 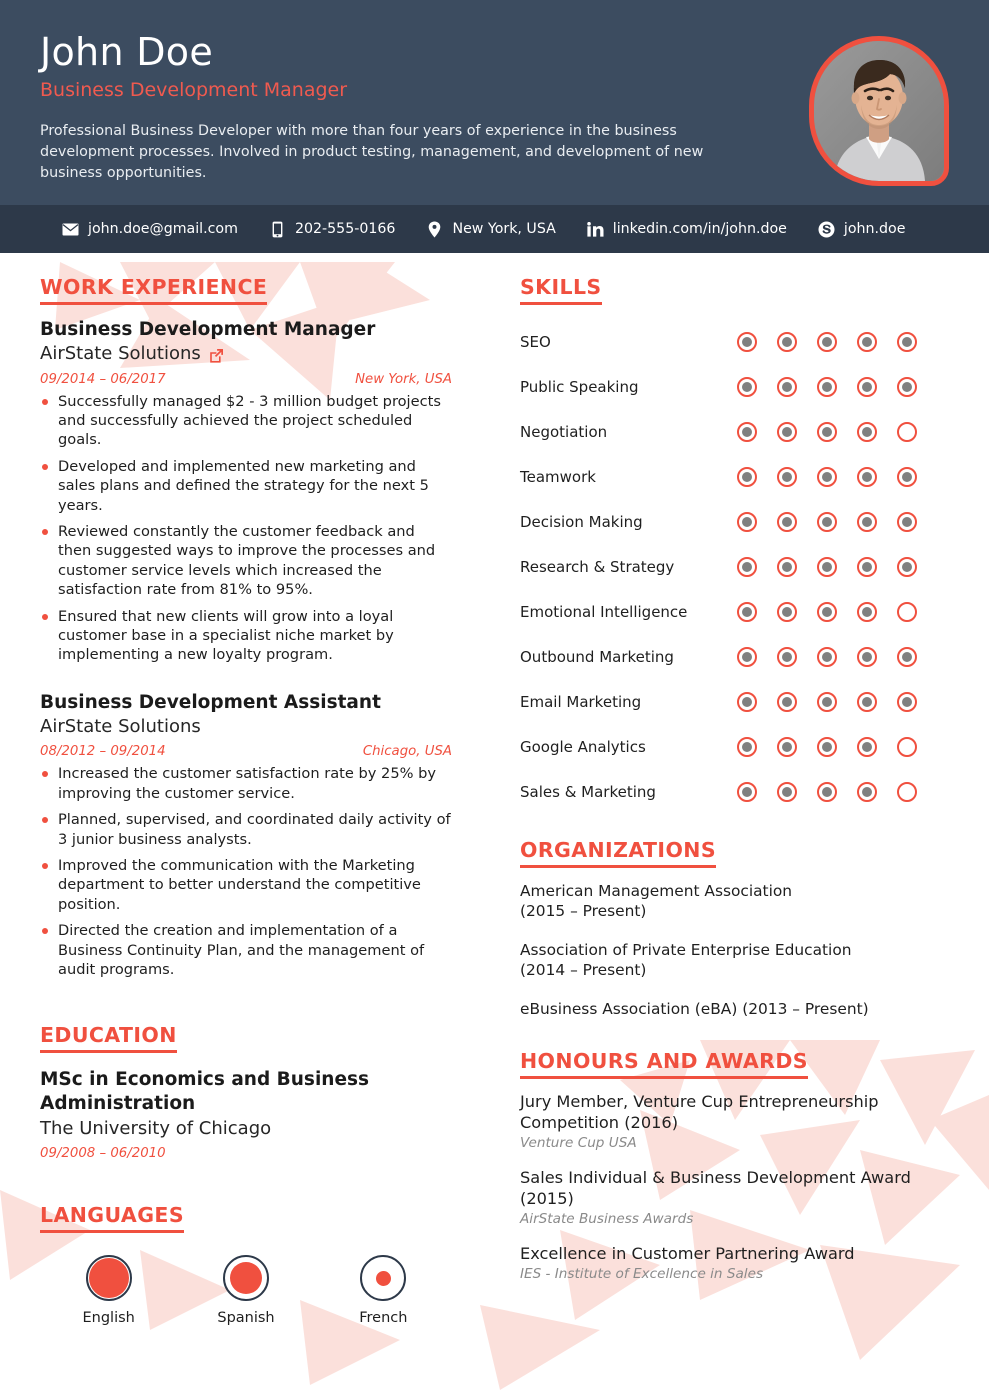 I want to click on contact-email: john.doe@gmail.com, so click(x=150, y=229).